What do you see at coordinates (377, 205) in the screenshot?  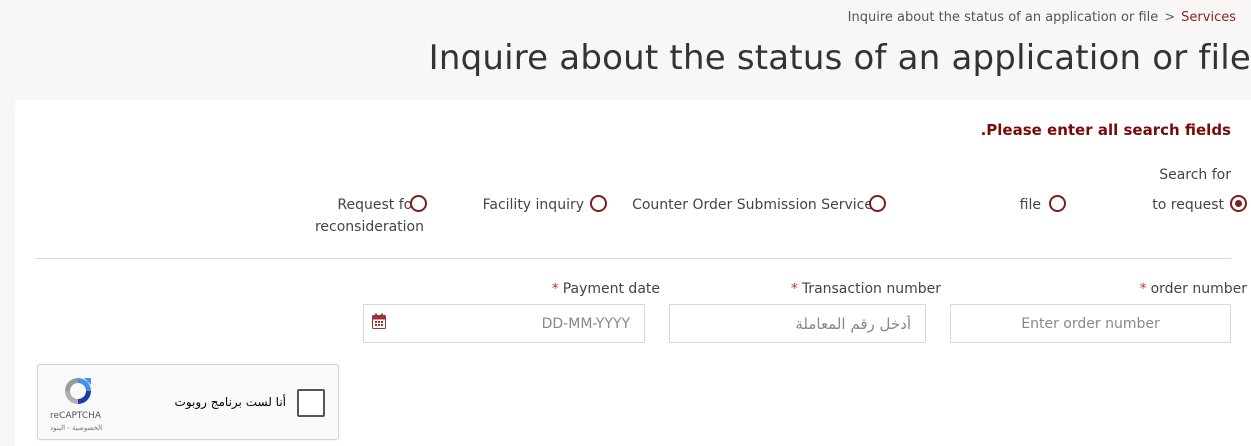 I see `radio-label-line1: Request for` at bounding box center [377, 205].